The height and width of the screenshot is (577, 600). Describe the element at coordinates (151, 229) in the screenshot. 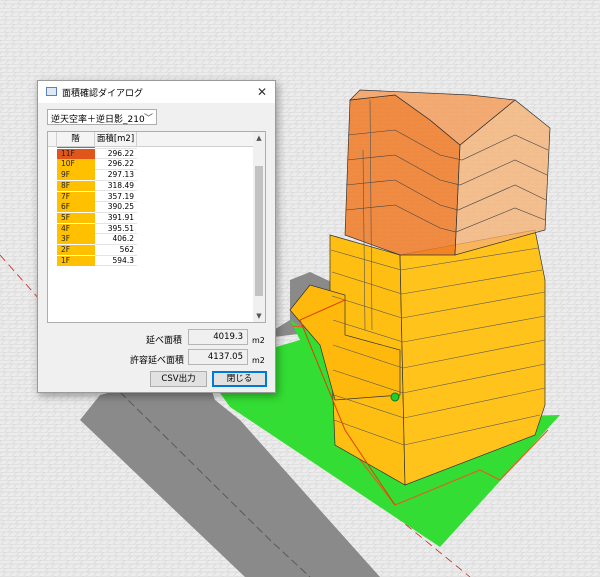

I see `table-row: 4F 395.51` at that location.